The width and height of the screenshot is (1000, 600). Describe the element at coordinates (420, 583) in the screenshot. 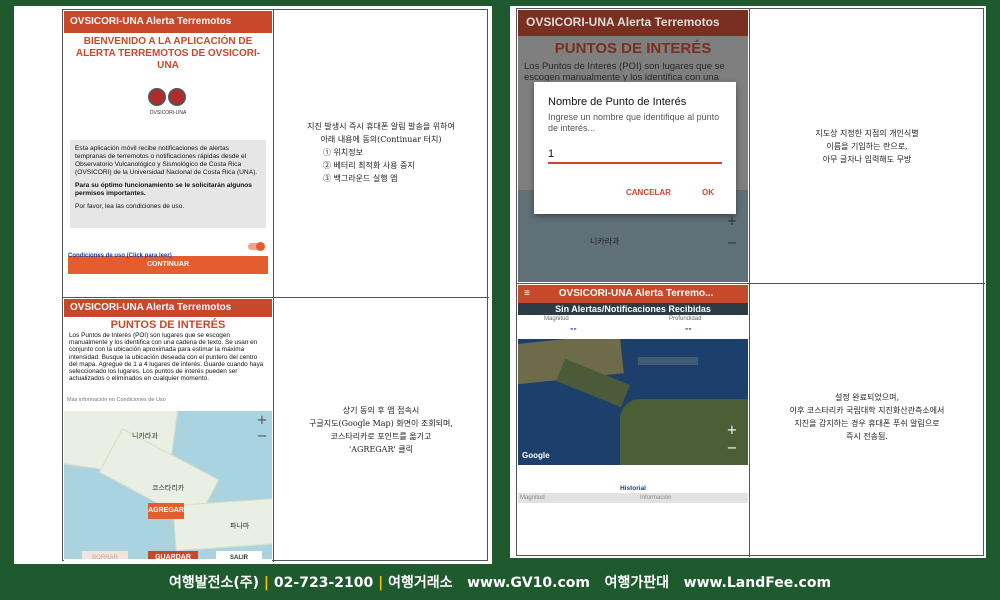

I see `footer-exchange: 여행거래소` at that location.